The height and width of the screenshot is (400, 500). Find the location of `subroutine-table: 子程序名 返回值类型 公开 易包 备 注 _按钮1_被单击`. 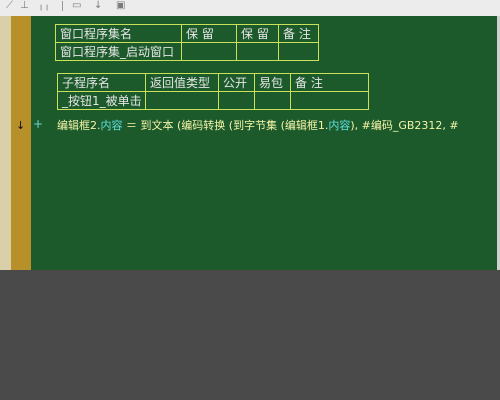

subroutine-table: 子程序名 返回值类型 公开 易包 备 注 _按钮1_被单击 is located at coordinates (213, 91).